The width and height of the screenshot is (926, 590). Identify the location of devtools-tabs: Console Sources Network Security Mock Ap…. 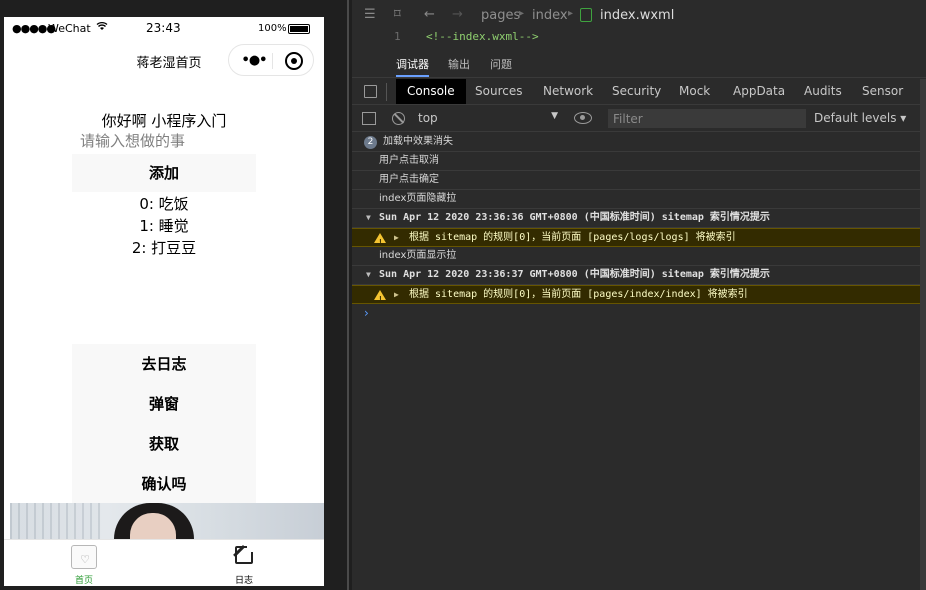
(639, 92).